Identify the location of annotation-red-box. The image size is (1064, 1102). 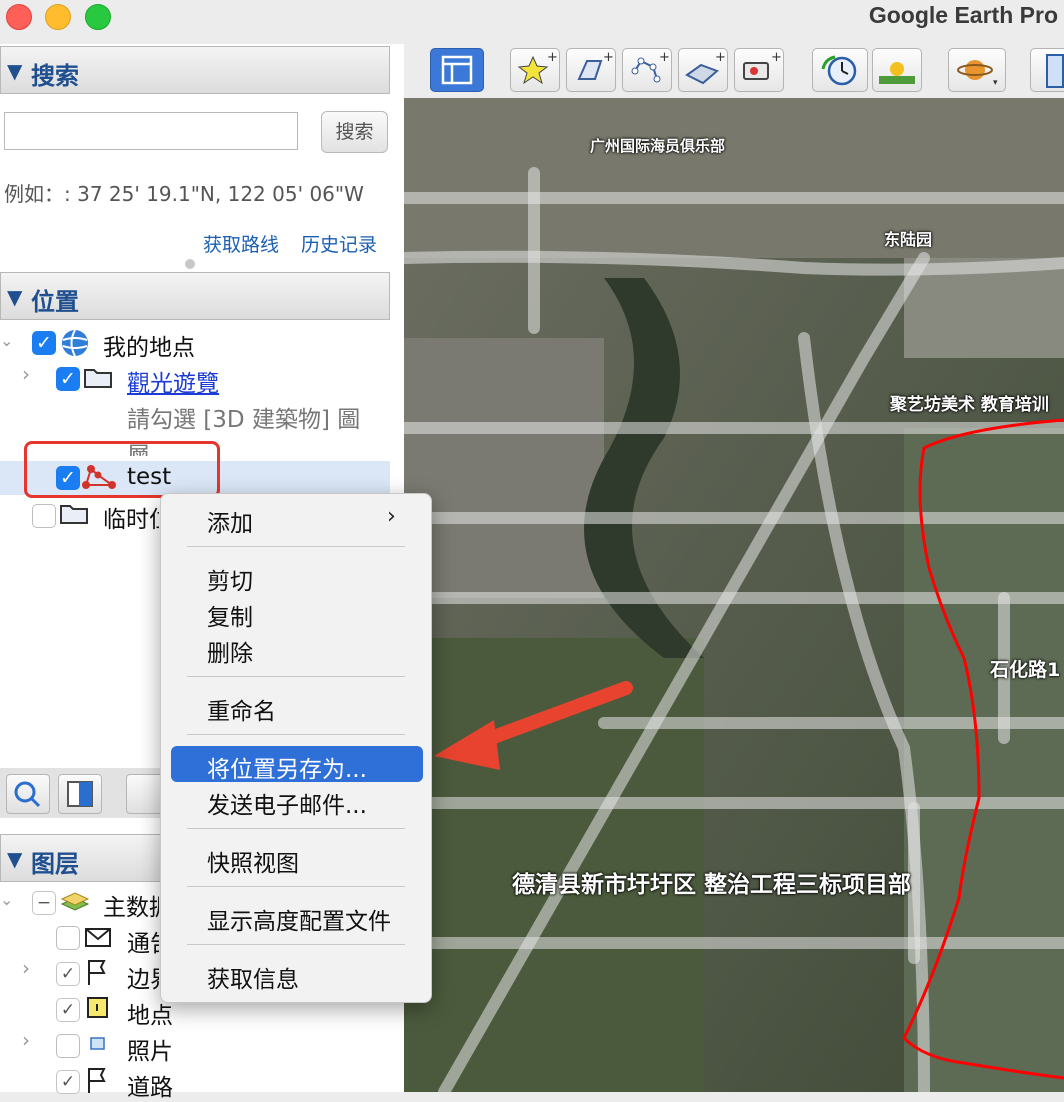
(122, 469).